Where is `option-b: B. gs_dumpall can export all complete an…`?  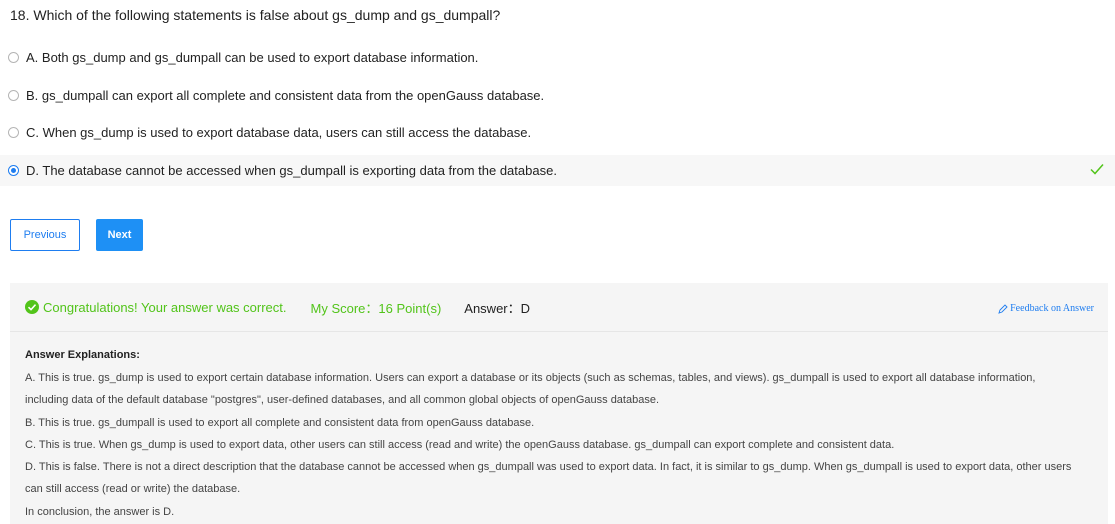 option-b: B. gs_dumpall can export all complete an… is located at coordinates (557, 95).